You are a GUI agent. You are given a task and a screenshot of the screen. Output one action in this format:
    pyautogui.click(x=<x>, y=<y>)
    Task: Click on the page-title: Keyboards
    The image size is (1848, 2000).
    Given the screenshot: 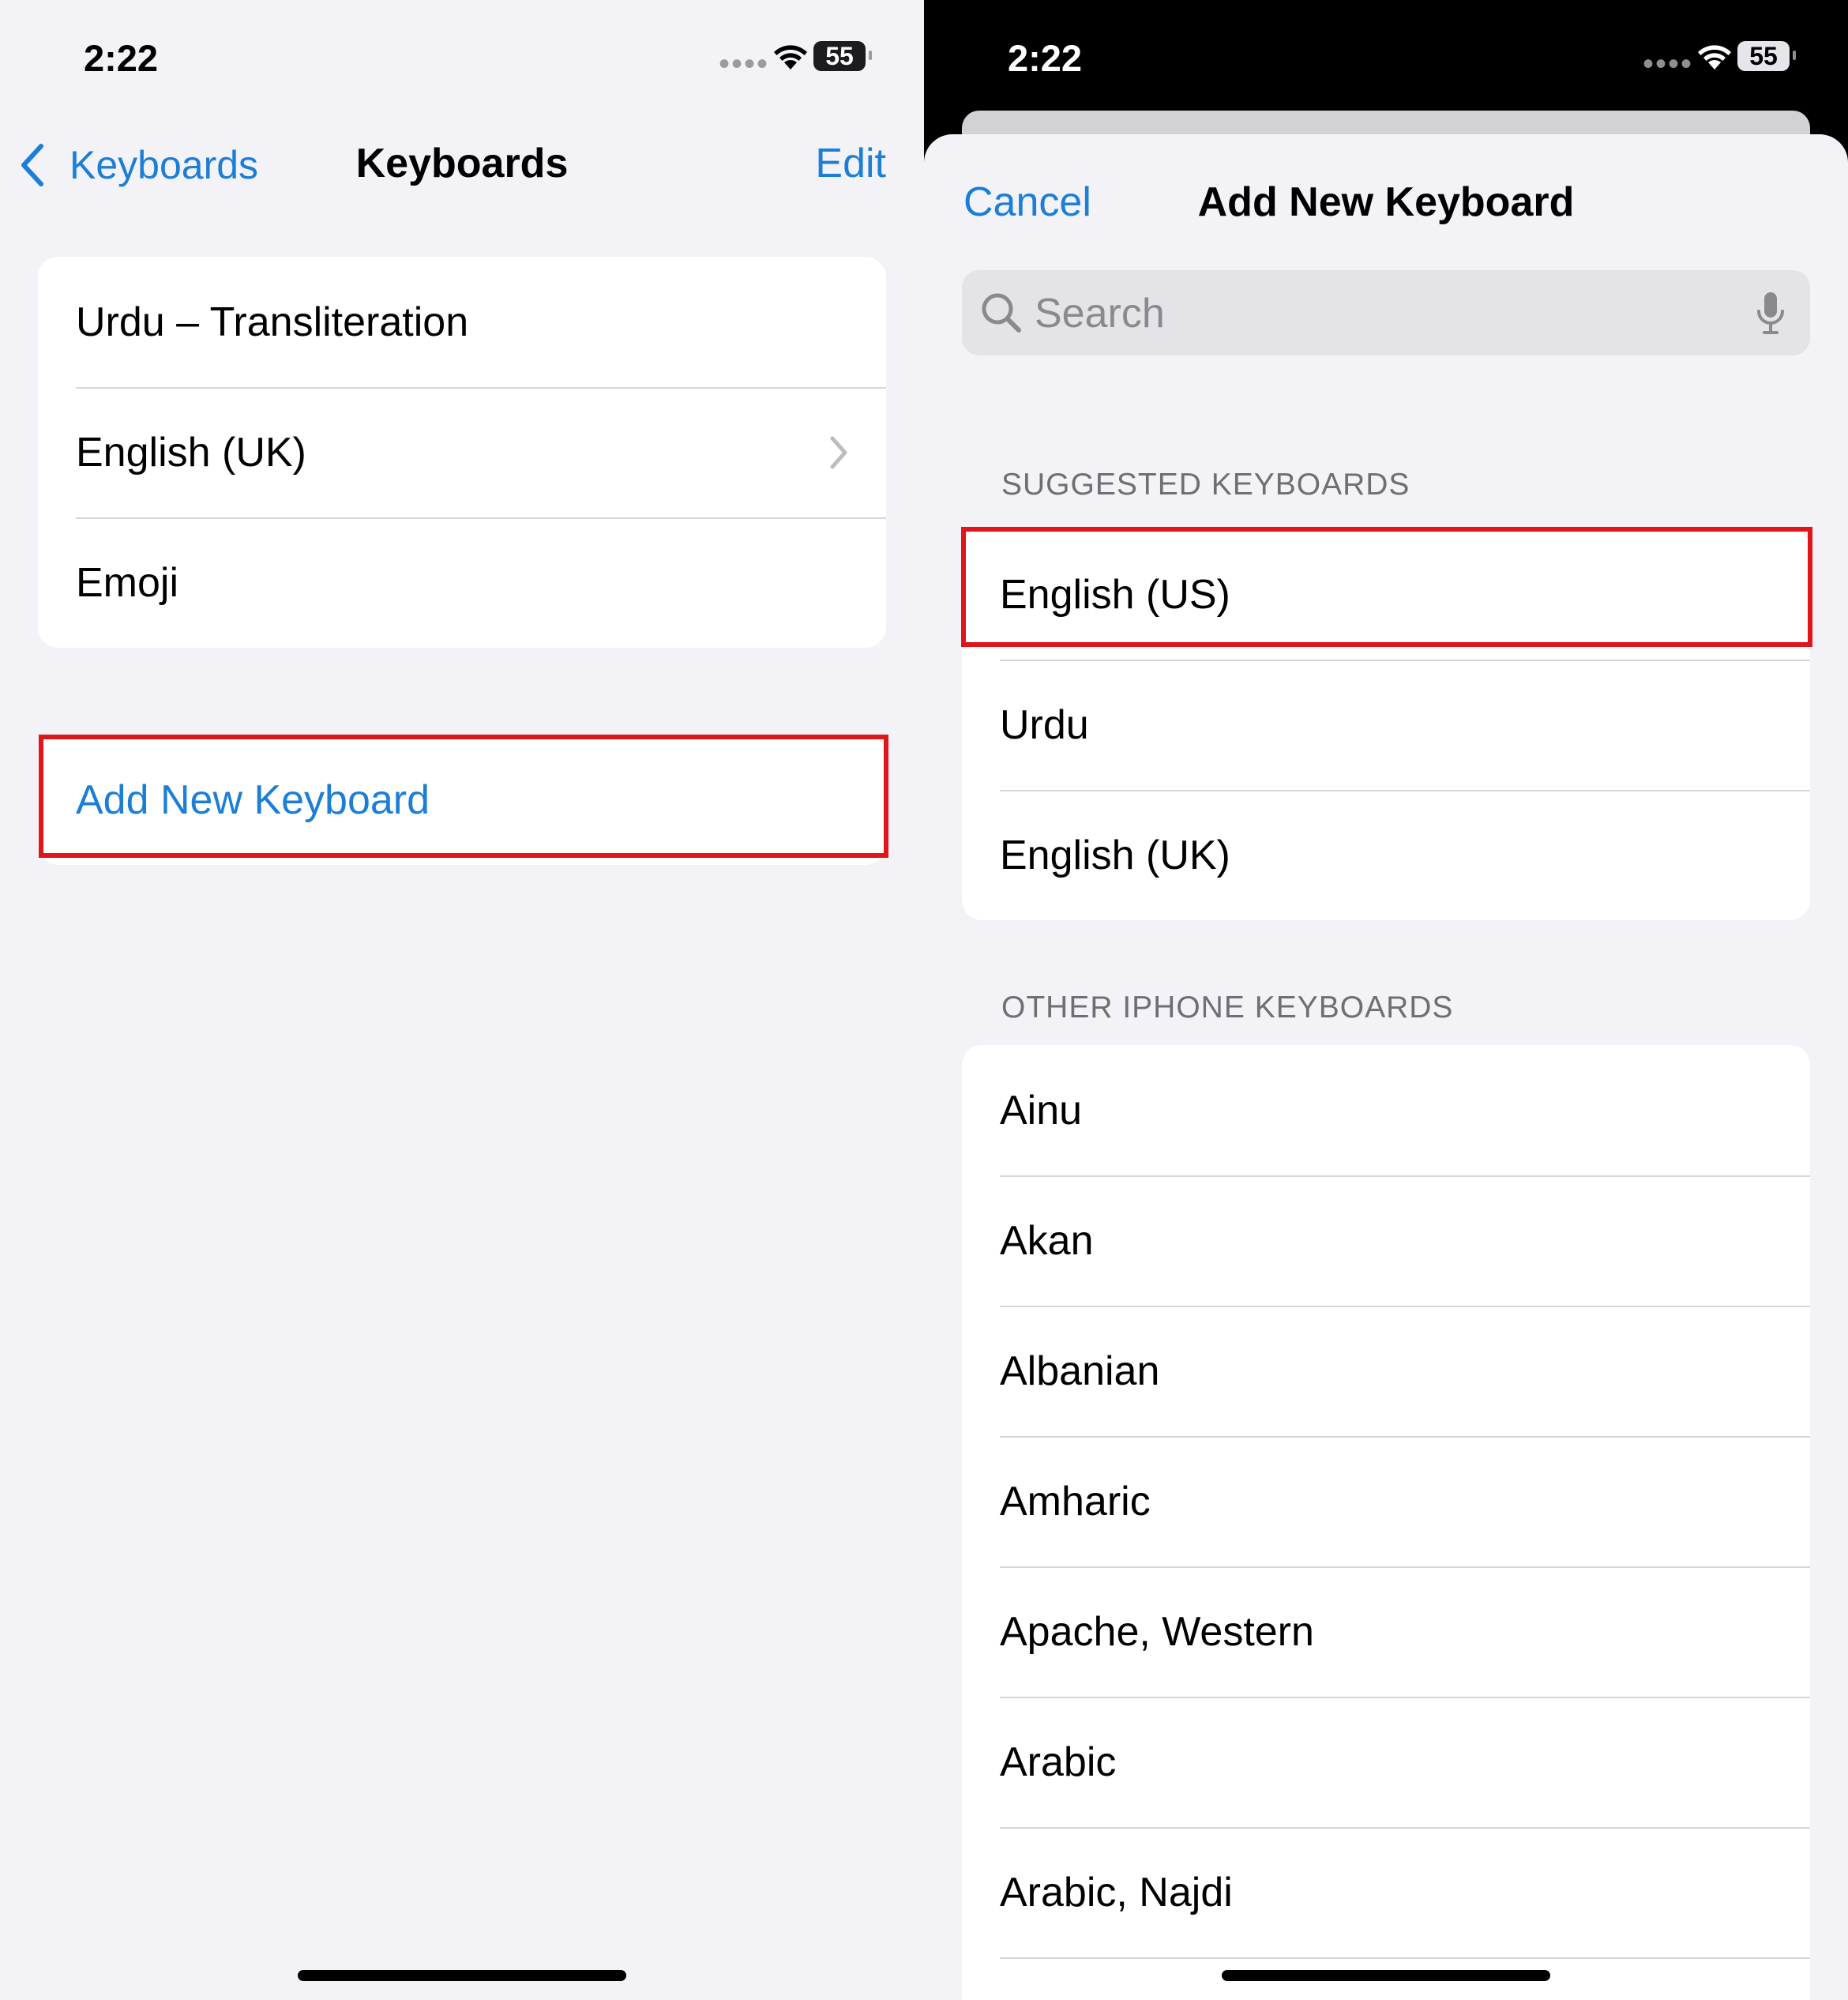 What is the action you would take?
    pyautogui.click(x=462, y=163)
    